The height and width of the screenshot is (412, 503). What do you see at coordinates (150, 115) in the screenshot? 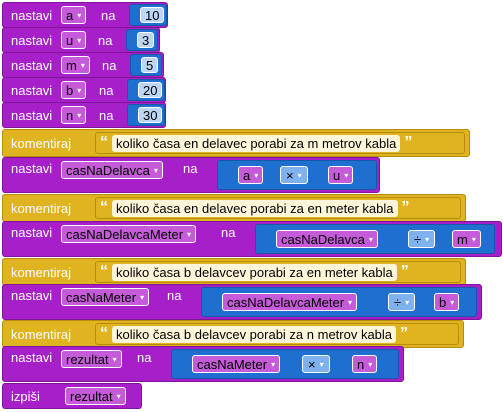
I see `number-field: 30` at bounding box center [150, 115].